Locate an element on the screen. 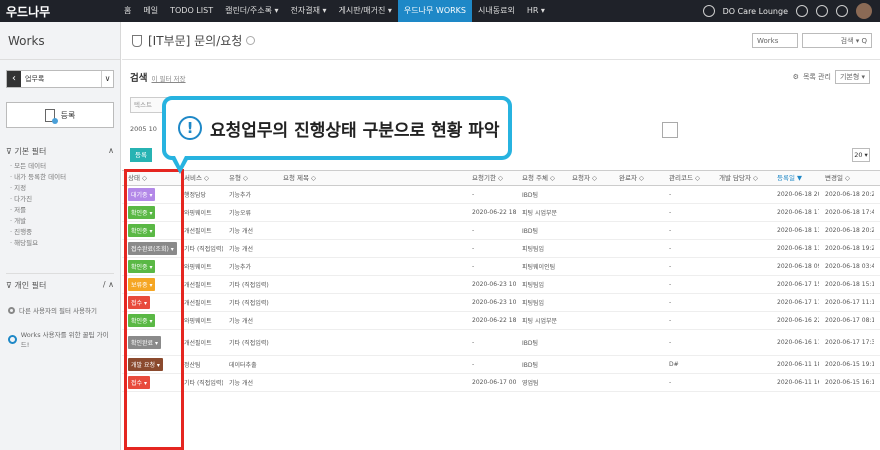 The width and height of the screenshot is (880, 450). date-filter: 2005 10 is located at coordinates (143, 129).